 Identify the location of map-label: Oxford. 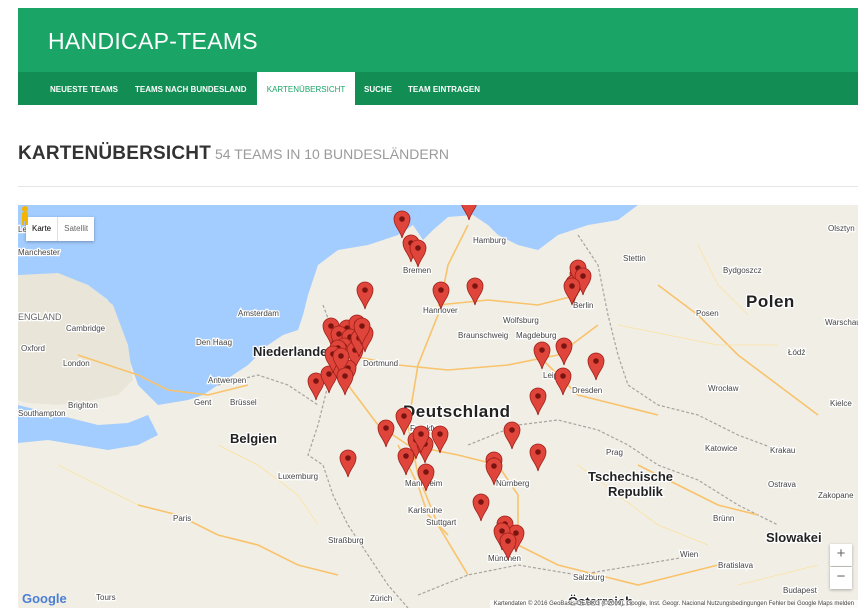
(33, 348).